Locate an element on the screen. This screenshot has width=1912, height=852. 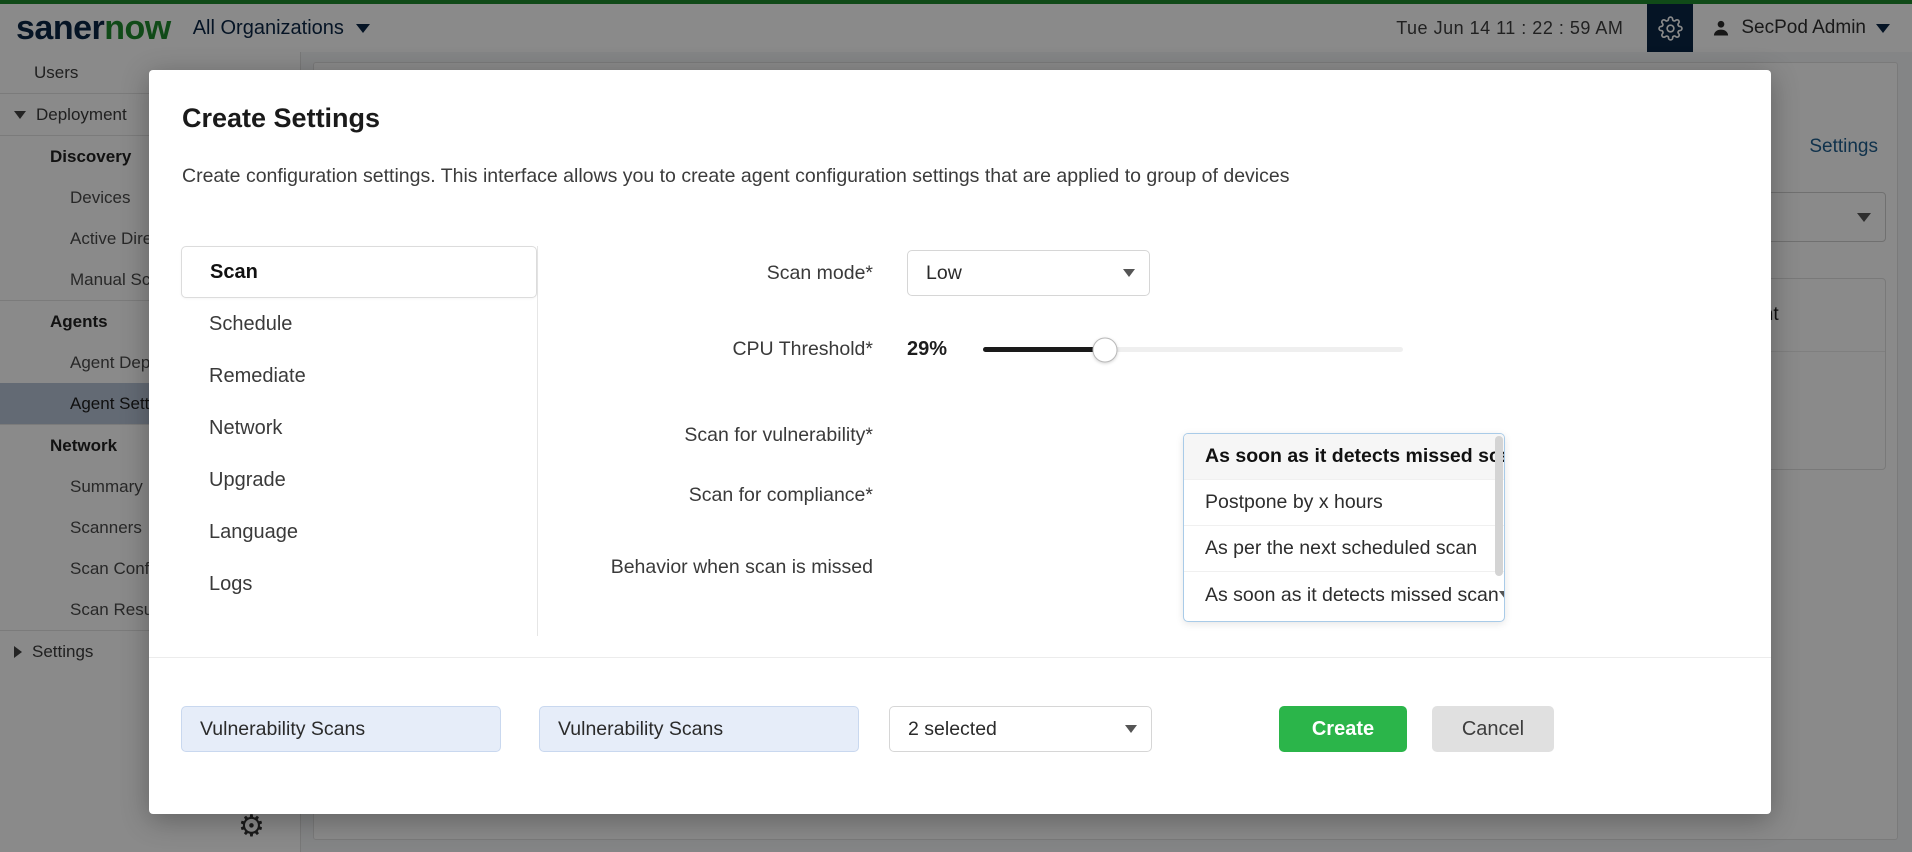
group-multiselect: 2 selected is located at coordinates (1020, 729).